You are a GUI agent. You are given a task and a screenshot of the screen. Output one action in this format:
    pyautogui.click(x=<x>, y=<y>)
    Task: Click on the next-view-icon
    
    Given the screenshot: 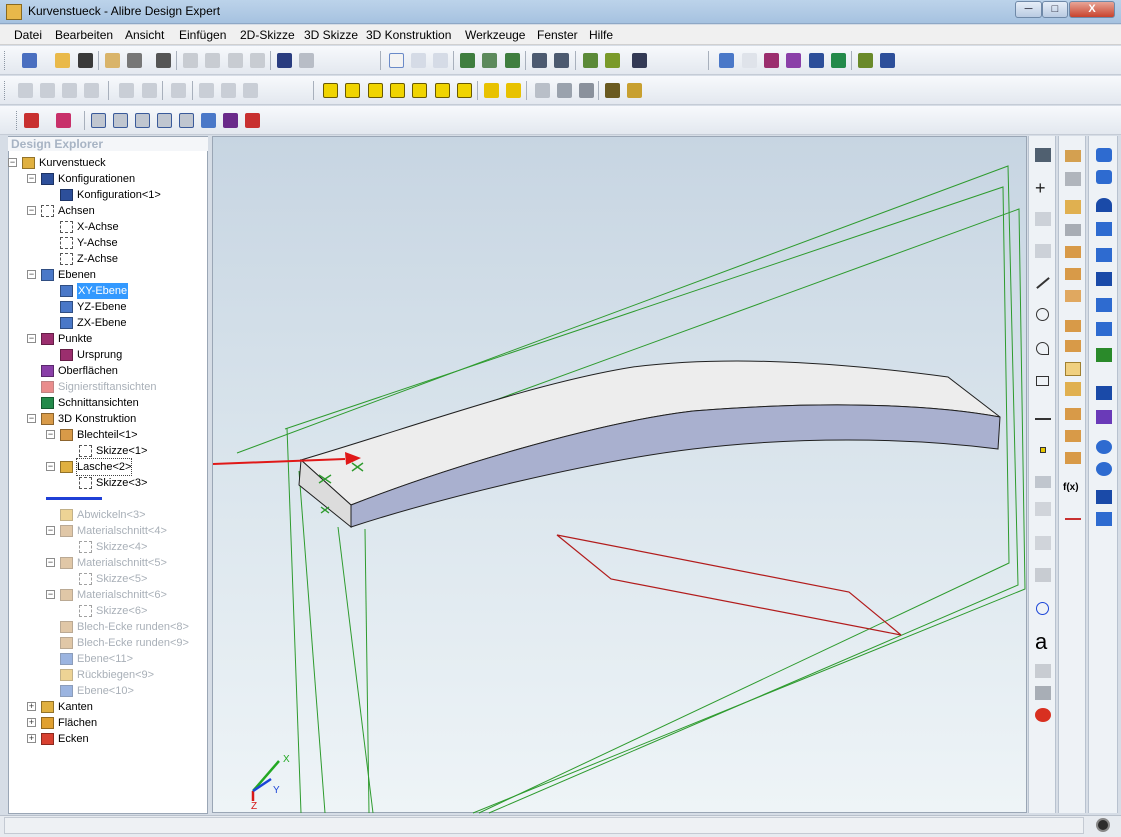 What is the action you would take?
    pyautogui.click(x=561, y=60)
    